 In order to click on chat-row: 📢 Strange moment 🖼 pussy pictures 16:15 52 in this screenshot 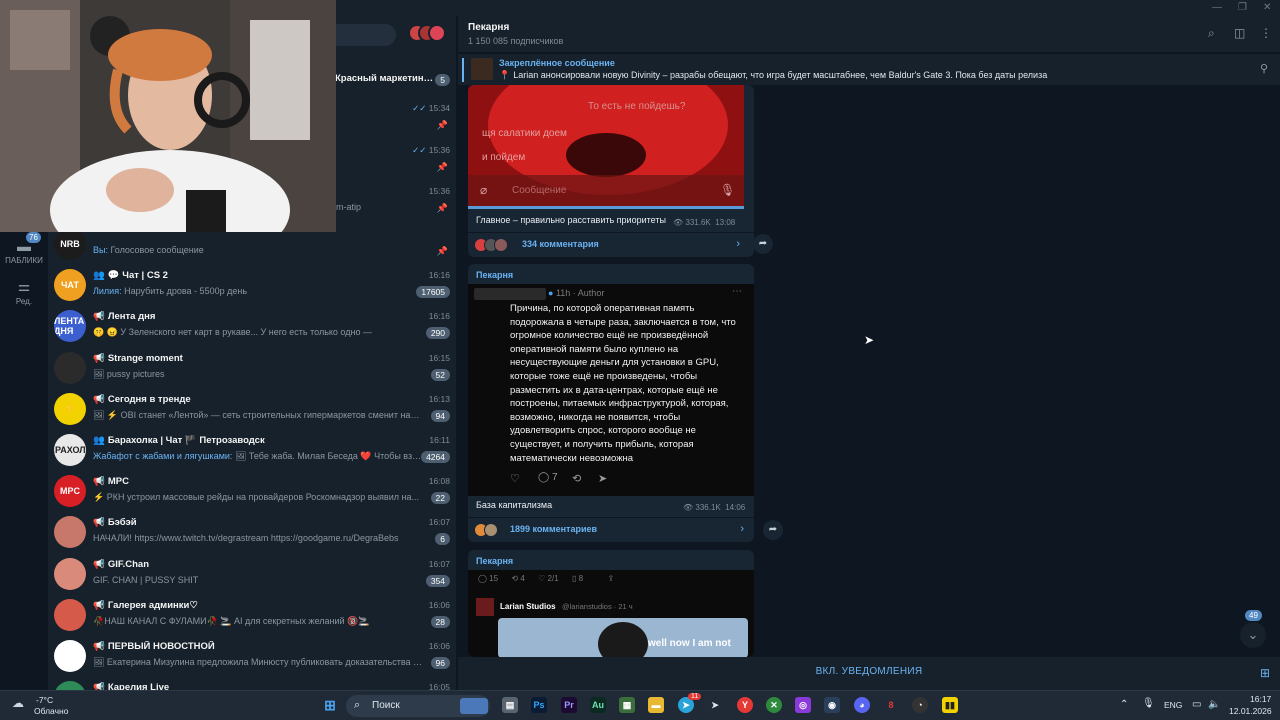, I will do `click(252, 368)`.